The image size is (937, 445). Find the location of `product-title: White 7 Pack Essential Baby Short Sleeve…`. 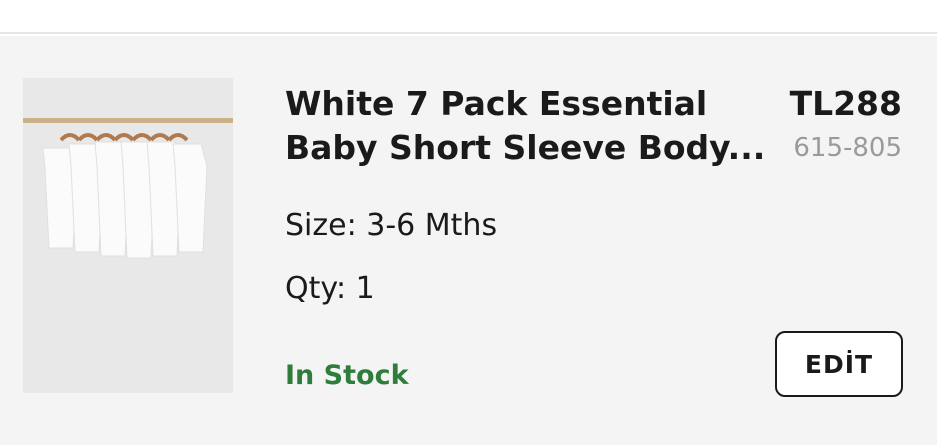

product-title: White 7 Pack Essential Baby Short Sleeve… is located at coordinates (525, 126).